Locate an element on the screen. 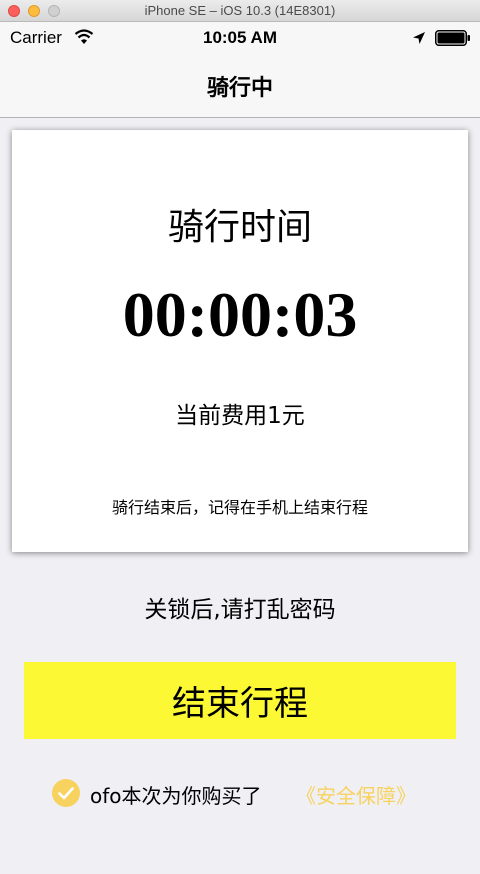 Image resolution: width=480 pixels, height=874 pixels. window-title: iPhone SE – iOS 10.3 (14E8301) is located at coordinates (240, 10).